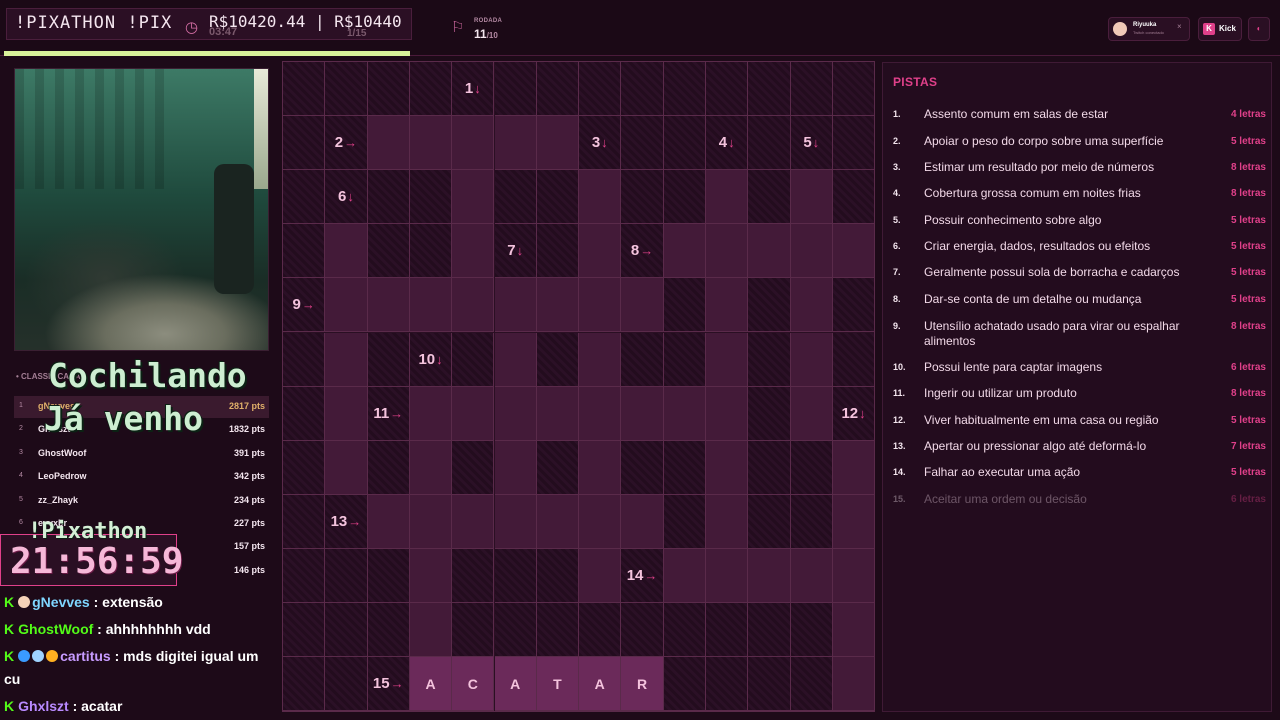  I want to click on answer-cell: C, so click(473, 684).